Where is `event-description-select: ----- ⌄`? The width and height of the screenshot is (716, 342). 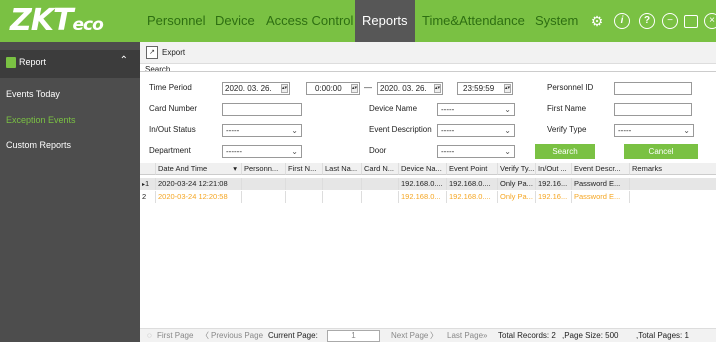
event-description-select: ----- ⌄ is located at coordinates (476, 130).